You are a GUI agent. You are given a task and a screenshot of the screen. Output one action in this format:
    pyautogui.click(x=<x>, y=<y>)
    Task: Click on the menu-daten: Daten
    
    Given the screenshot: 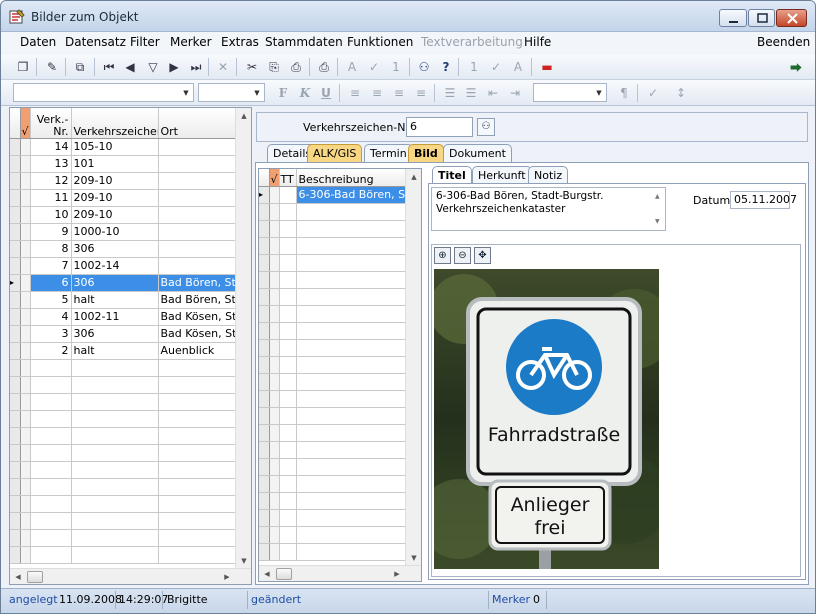 What is the action you would take?
    pyautogui.click(x=38, y=42)
    